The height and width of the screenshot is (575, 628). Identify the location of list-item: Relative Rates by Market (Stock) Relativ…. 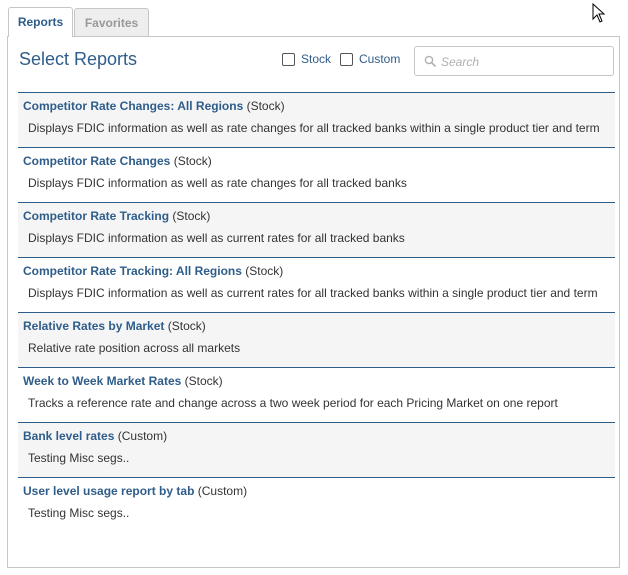
(316, 339).